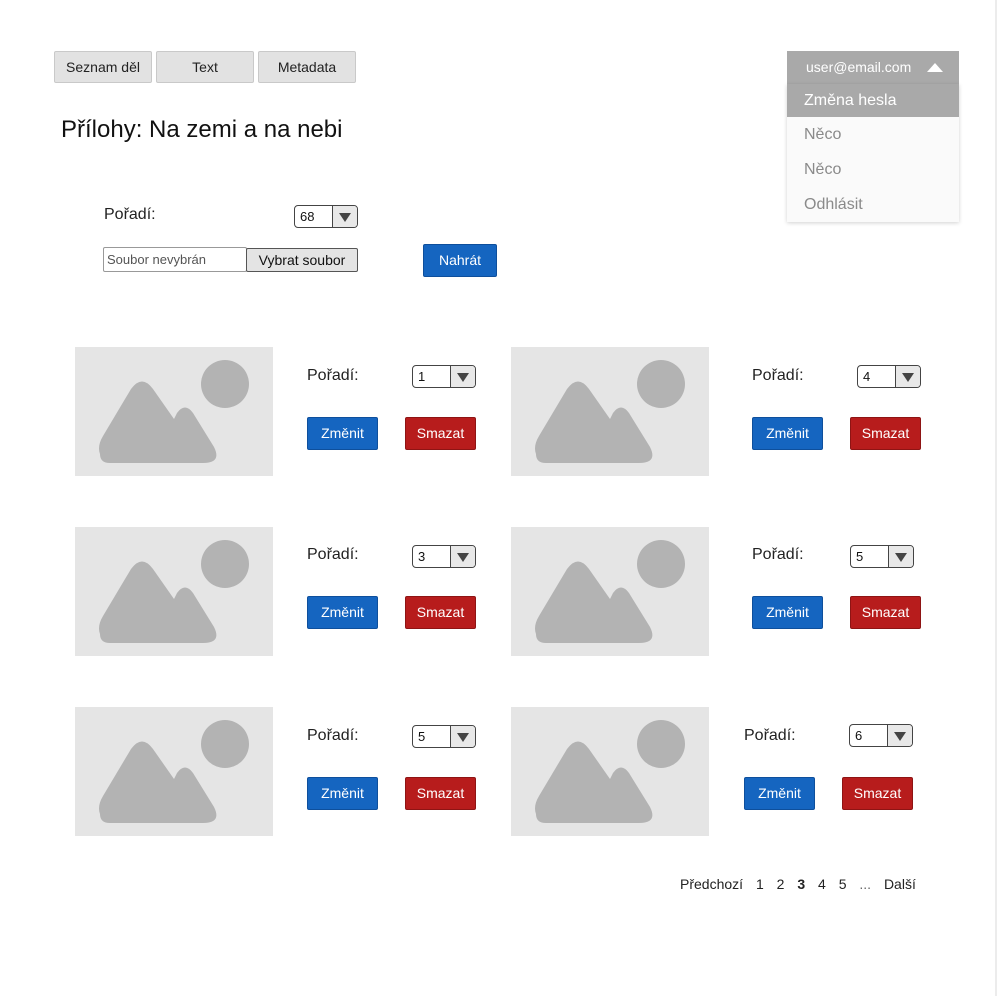 The image size is (997, 996). I want to click on menu-item-neco-1: Něco, so click(873, 134).